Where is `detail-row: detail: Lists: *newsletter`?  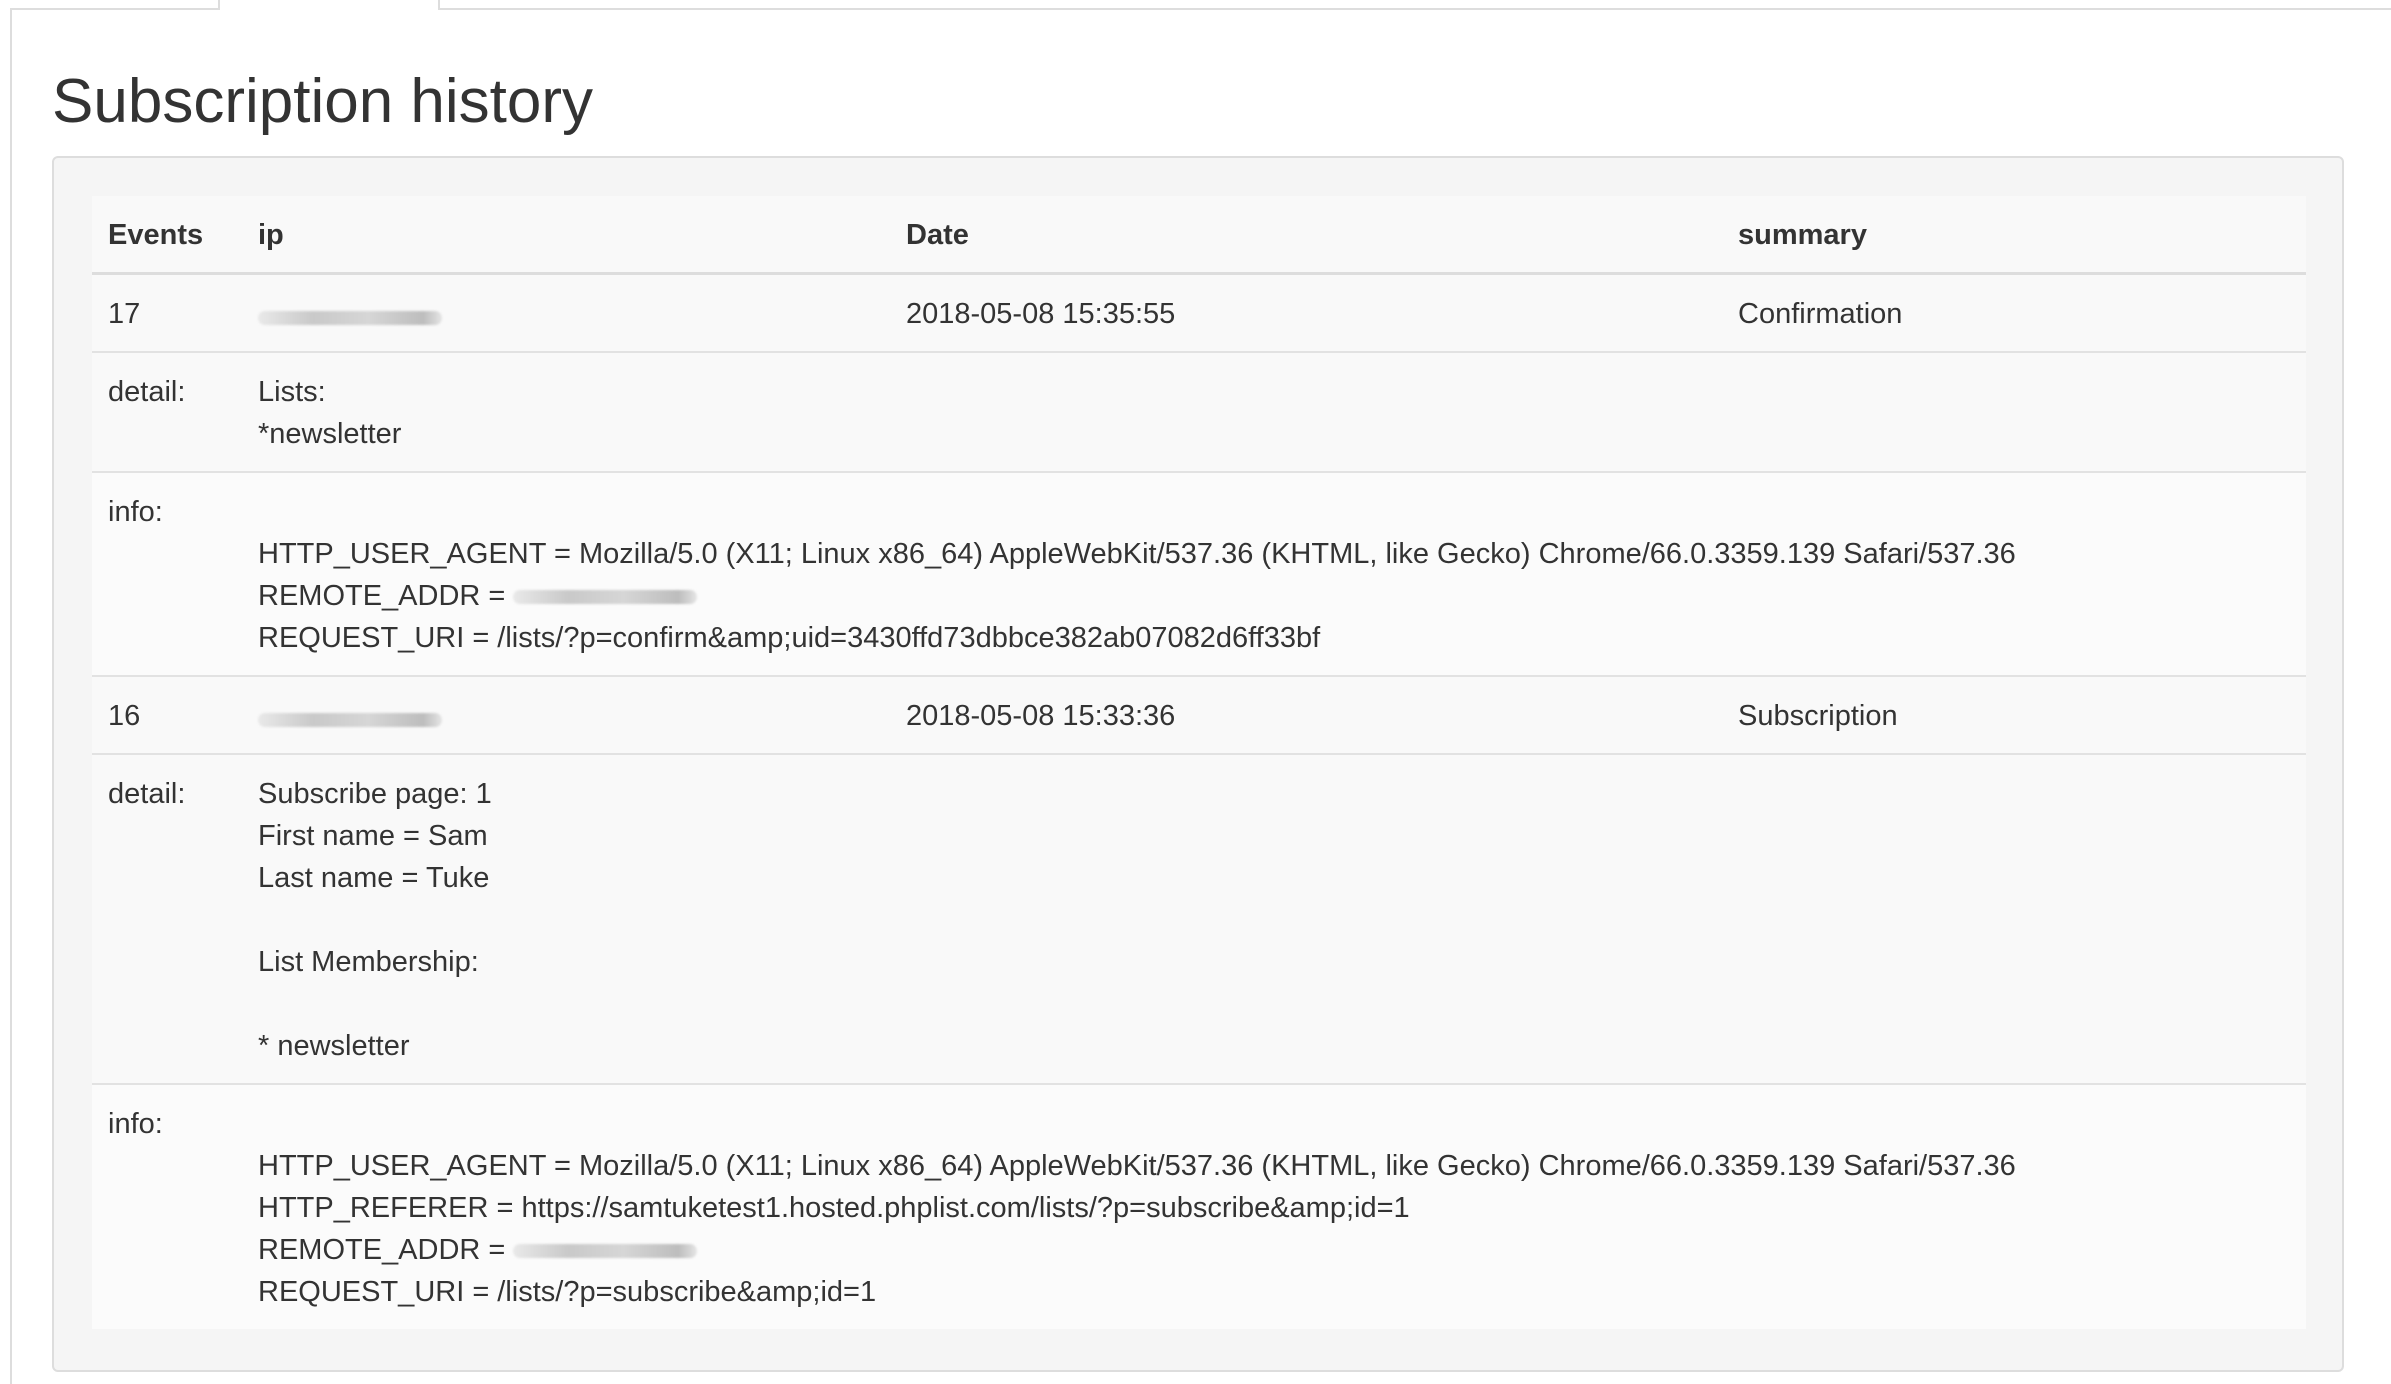 detail-row: detail: Lists: *newsletter is located at coordinates (1199, 412).